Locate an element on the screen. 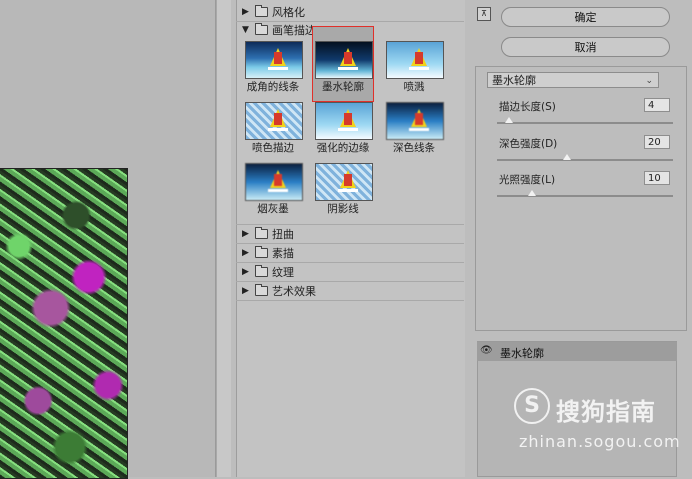 Image resolution: width=692 pixels, height=479 pixels. dark-intensity-label: 深色强度(D) is located at coordinates (528, 144).